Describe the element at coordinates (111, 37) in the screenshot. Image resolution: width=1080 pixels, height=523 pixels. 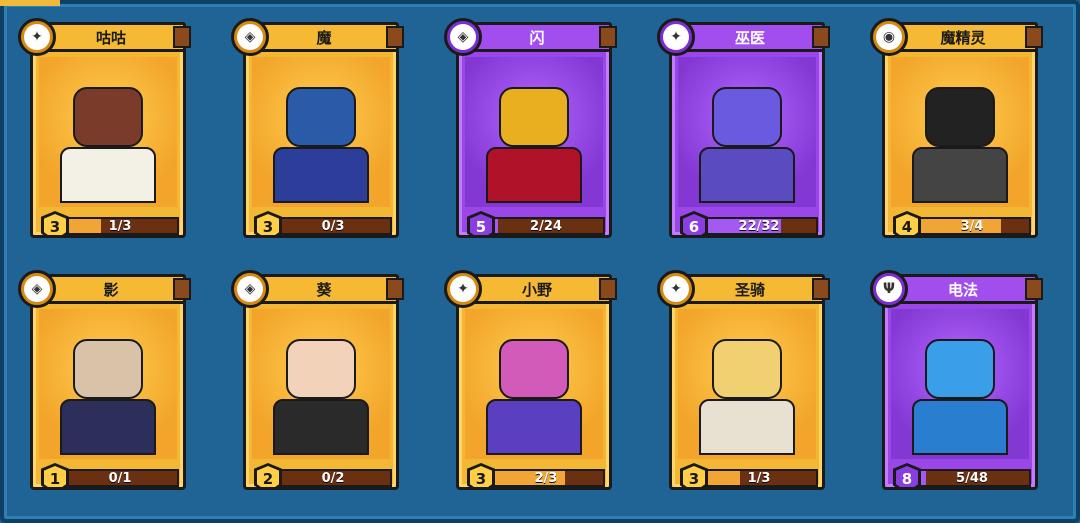
I see `hero-name: 咕咕` at that location.